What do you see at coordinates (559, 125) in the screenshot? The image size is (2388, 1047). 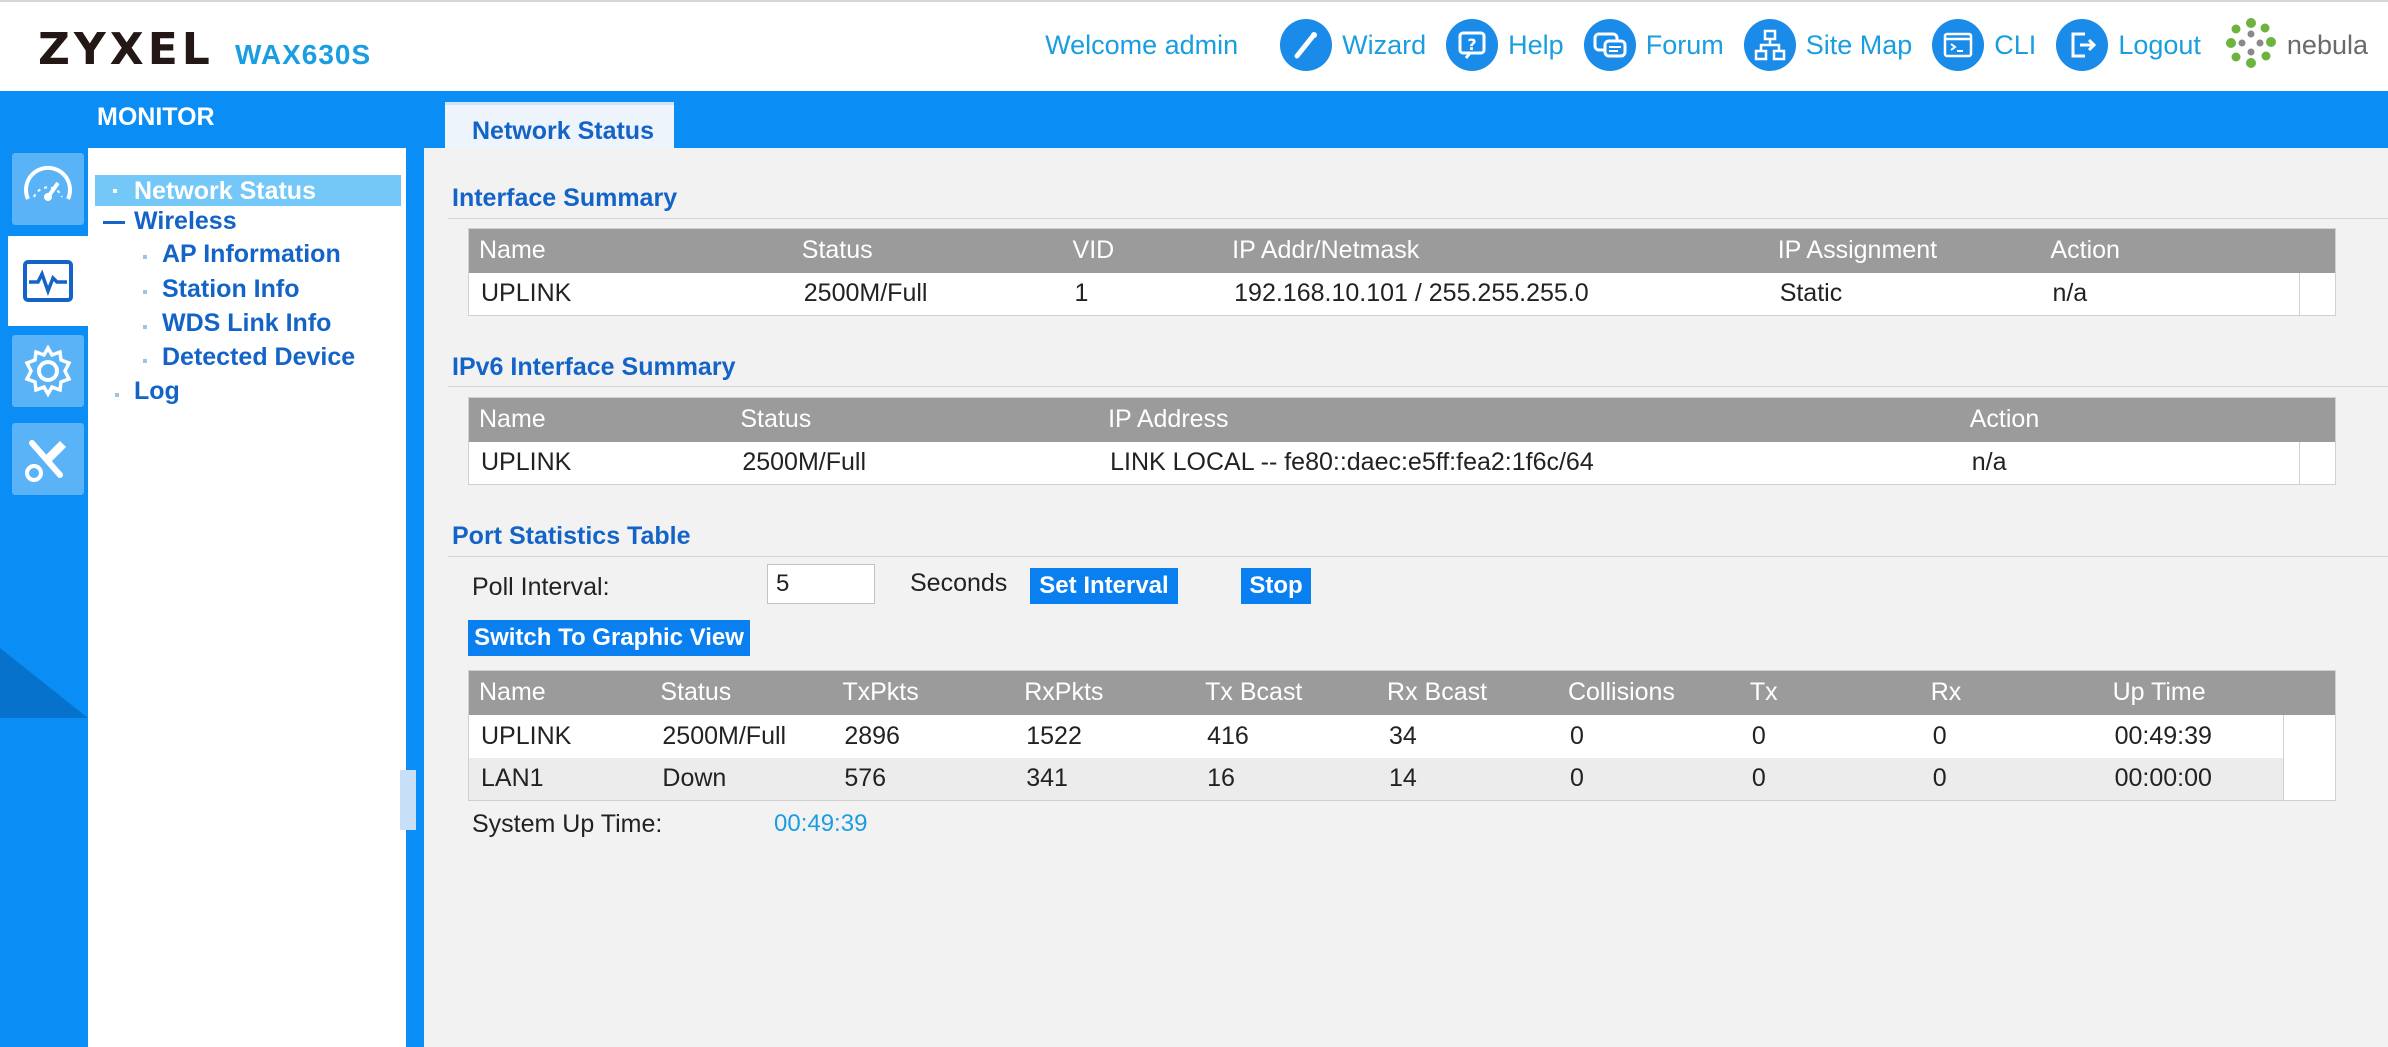 I see `tab-network-status: Network Status` at bounding box center [559, 125].